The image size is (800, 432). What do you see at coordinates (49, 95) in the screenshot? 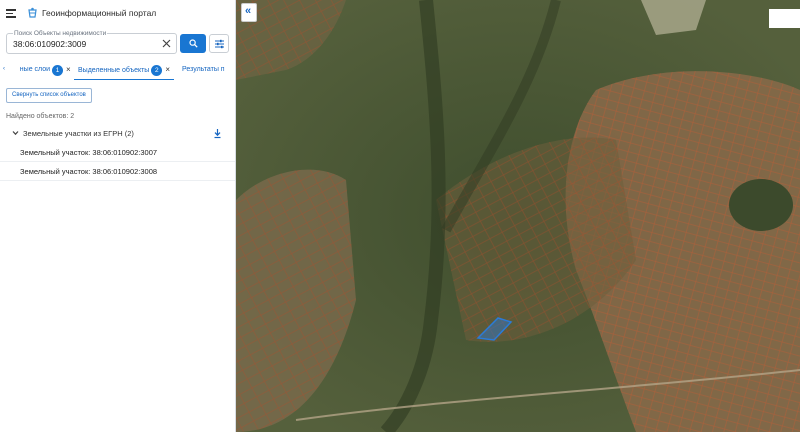
I see `collapse-list-button: Свернуть список объектов` at bounding box center [49, 95].